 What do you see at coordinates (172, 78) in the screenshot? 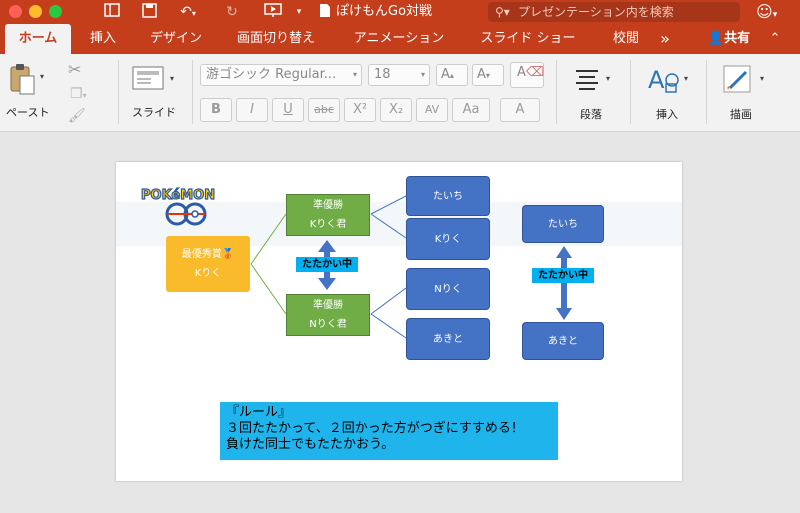
I see `slide-layout-dropdown-icon: ▾` at bounding box center [172, 78].